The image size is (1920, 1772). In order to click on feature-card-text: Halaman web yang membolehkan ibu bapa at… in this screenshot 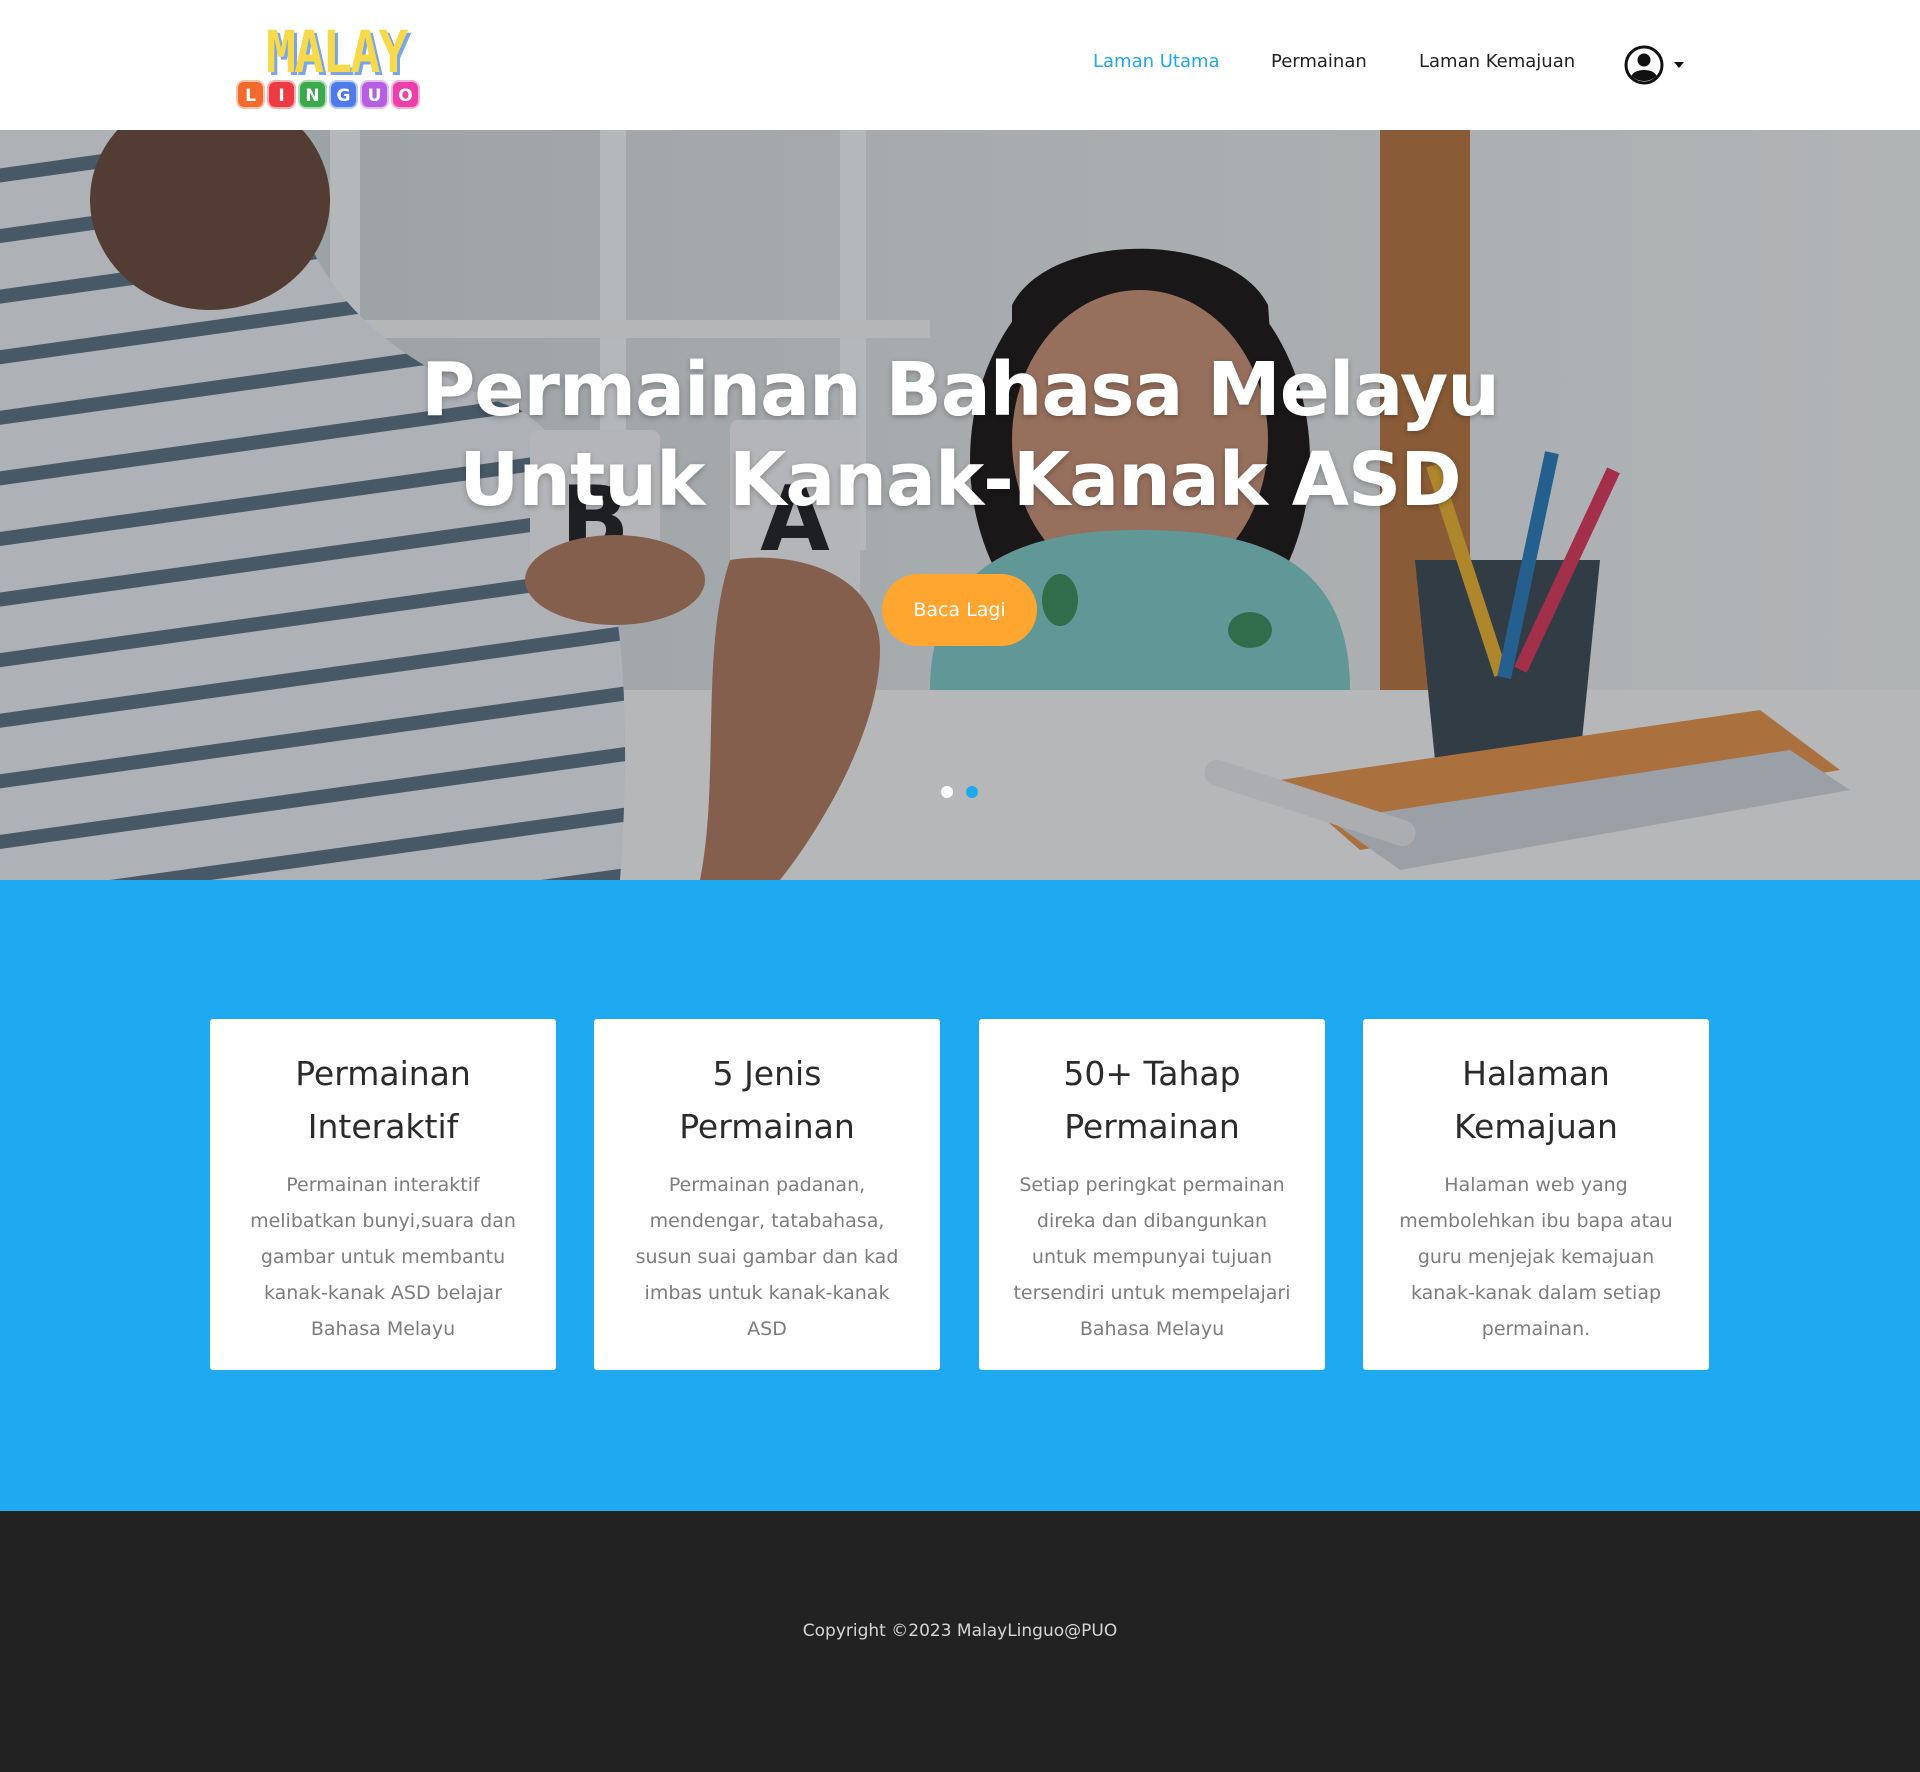, I will do `click(1536, 1257)`.